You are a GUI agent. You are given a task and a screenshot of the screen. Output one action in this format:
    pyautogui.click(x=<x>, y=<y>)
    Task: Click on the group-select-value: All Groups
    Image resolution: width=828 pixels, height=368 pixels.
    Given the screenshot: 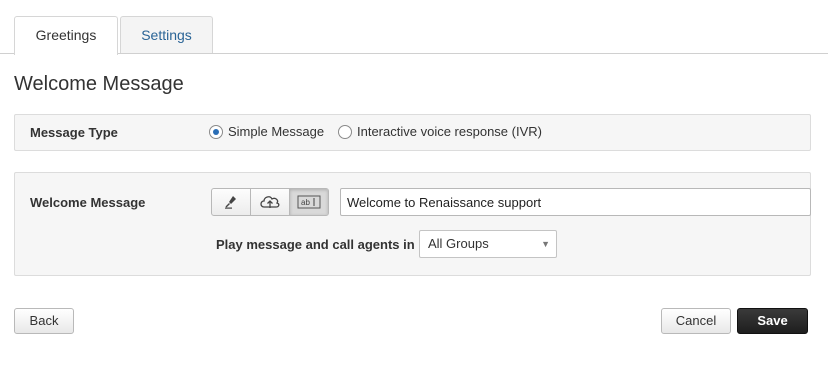 What is the action you would take?
    pyautogui.click(x=458, y=243)
    